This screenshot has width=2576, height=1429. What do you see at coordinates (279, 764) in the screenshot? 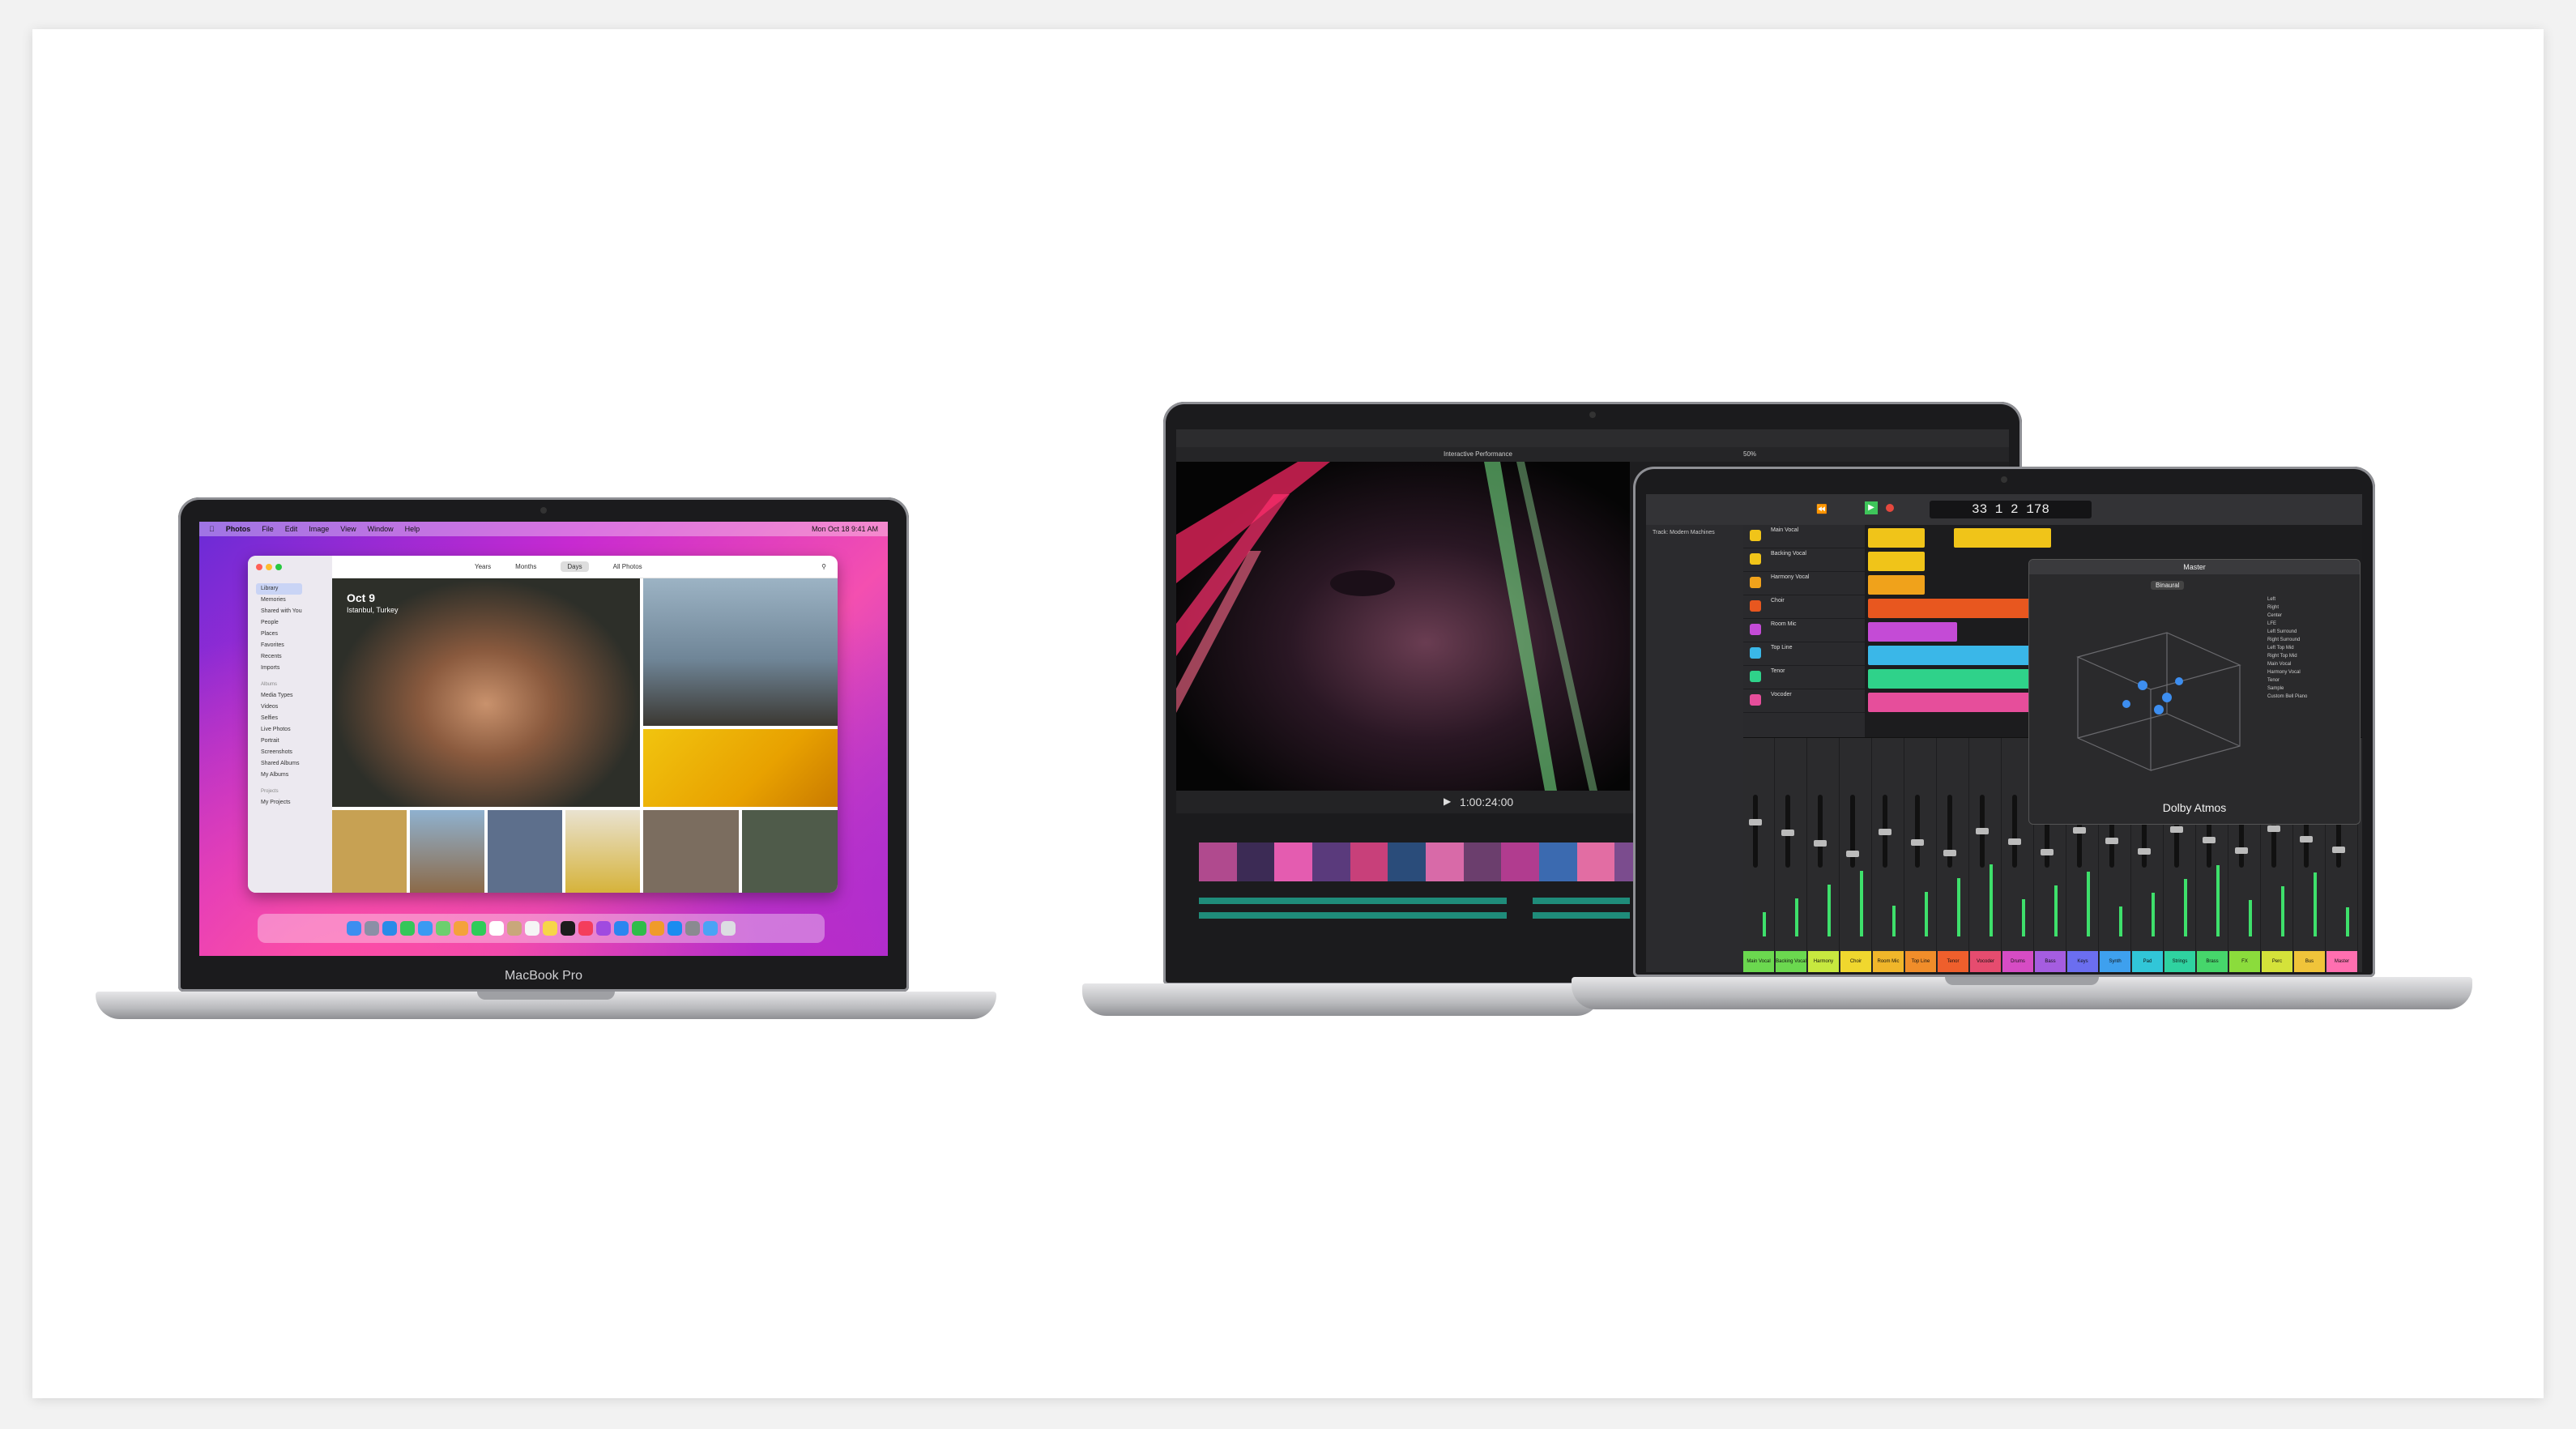
I see `sidebar-item-shared-albums: Shared Albums` at bounding box center [279, 764].